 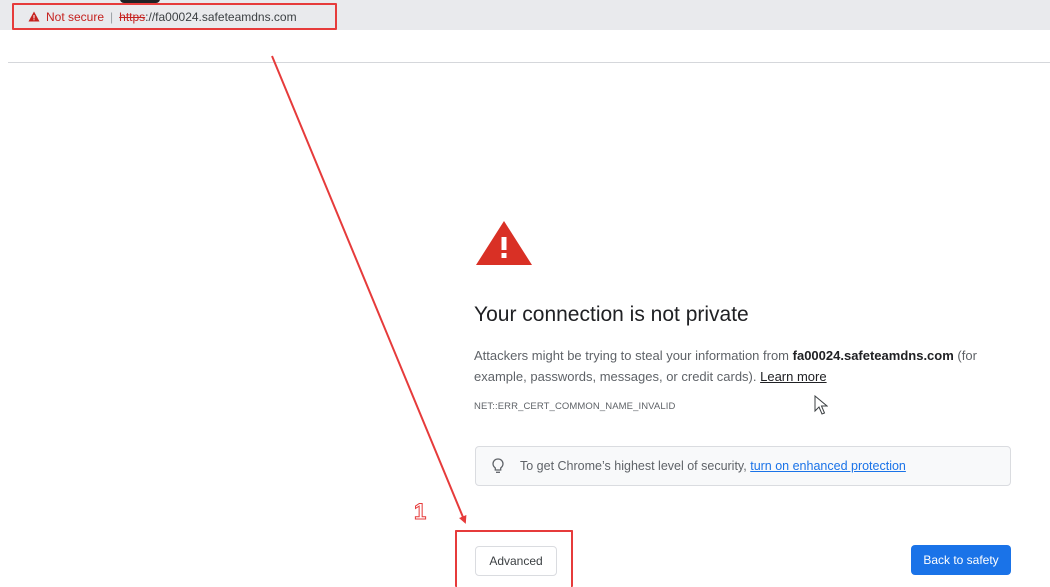 I want to click on annotation-step-number: 1, so click(x=420, y=512).